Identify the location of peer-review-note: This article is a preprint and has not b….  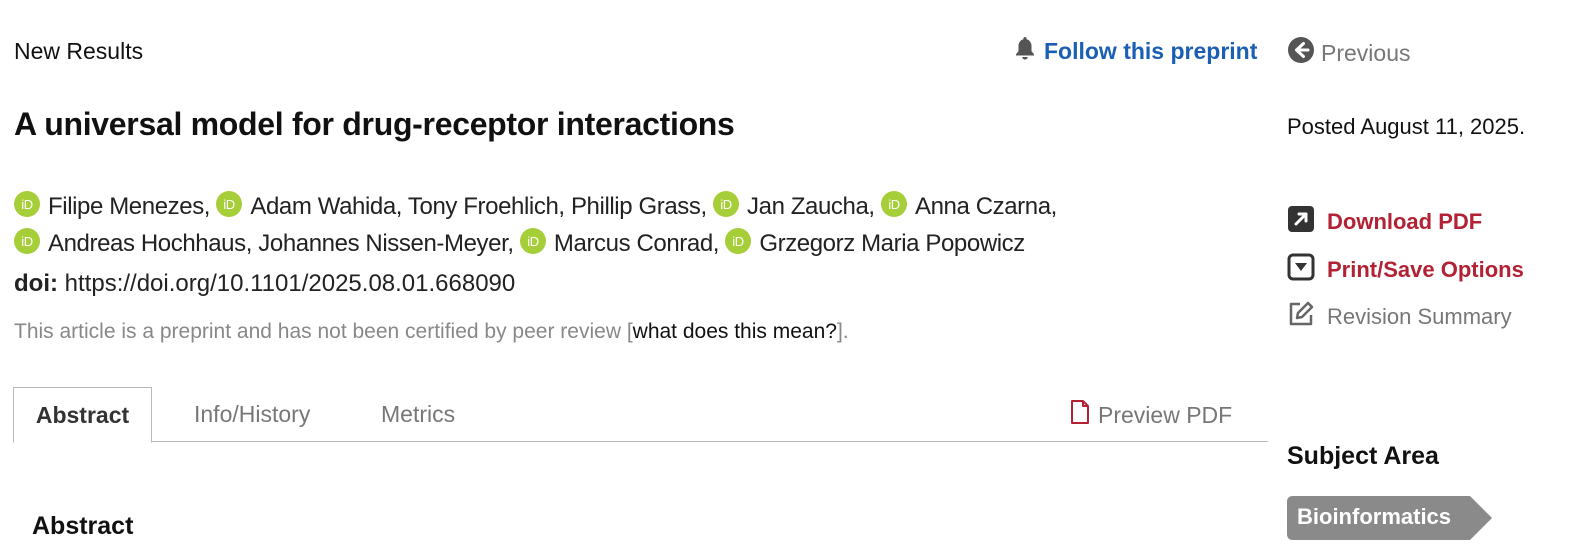
(431, 332).